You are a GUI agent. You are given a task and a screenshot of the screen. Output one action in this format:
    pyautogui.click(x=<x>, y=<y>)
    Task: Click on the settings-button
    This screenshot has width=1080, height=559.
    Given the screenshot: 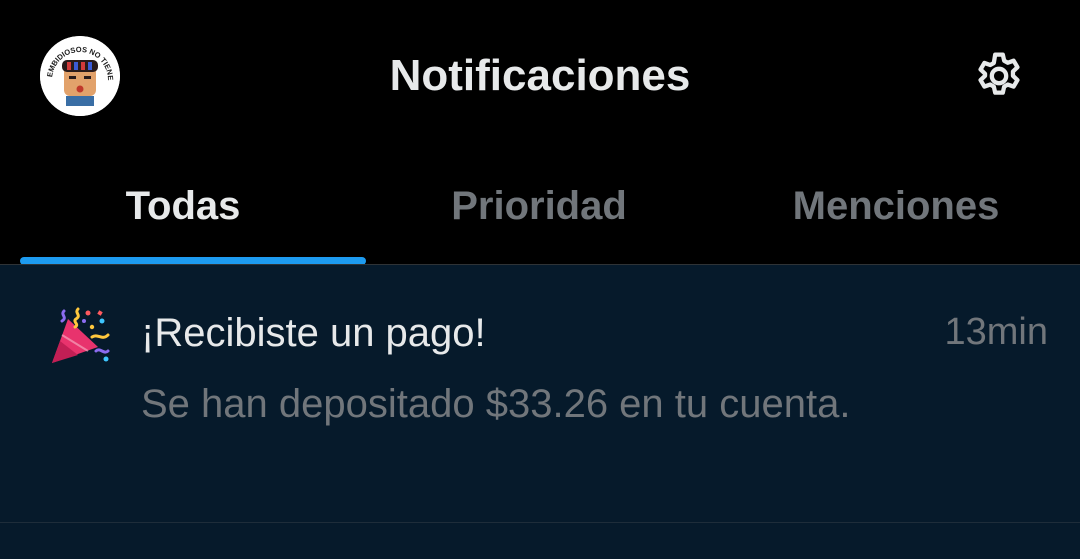 What is the action you would take?
    pyautogui.click(x=999, y=76)
    